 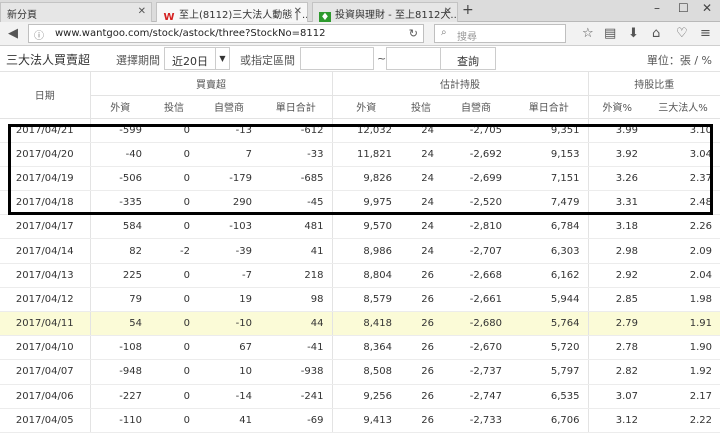 I want to click on new-tab-button: +, so click(x=468, y=10).